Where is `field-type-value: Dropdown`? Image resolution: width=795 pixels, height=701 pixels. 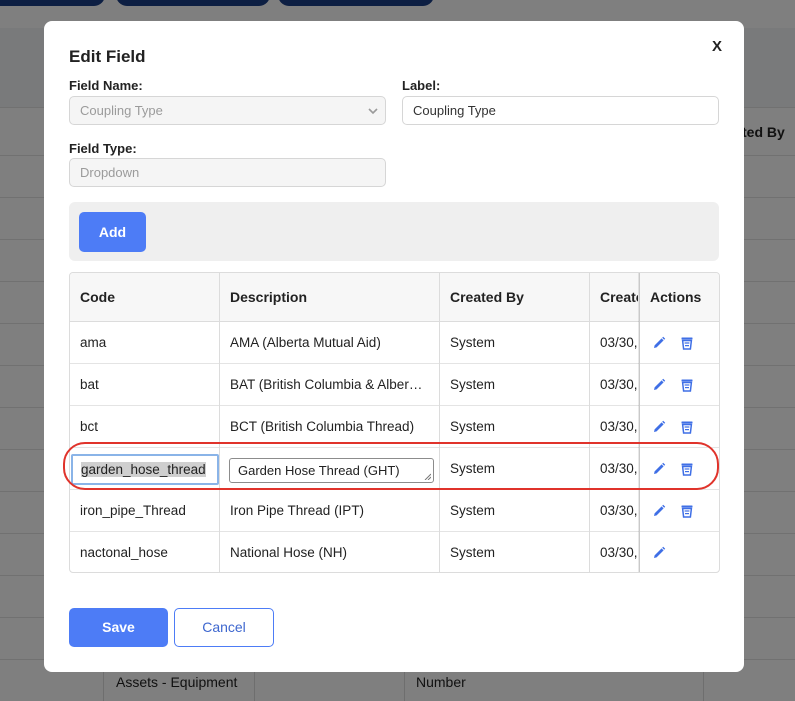
field-type-value: Dropdown is located at coordinates (110, 172).